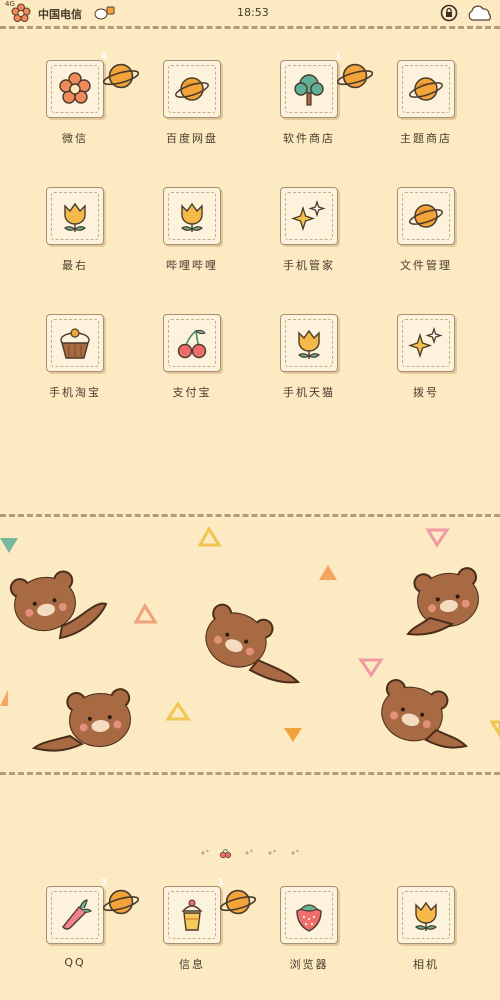  I want to click on app-label: 拨号, so click(426, 392).